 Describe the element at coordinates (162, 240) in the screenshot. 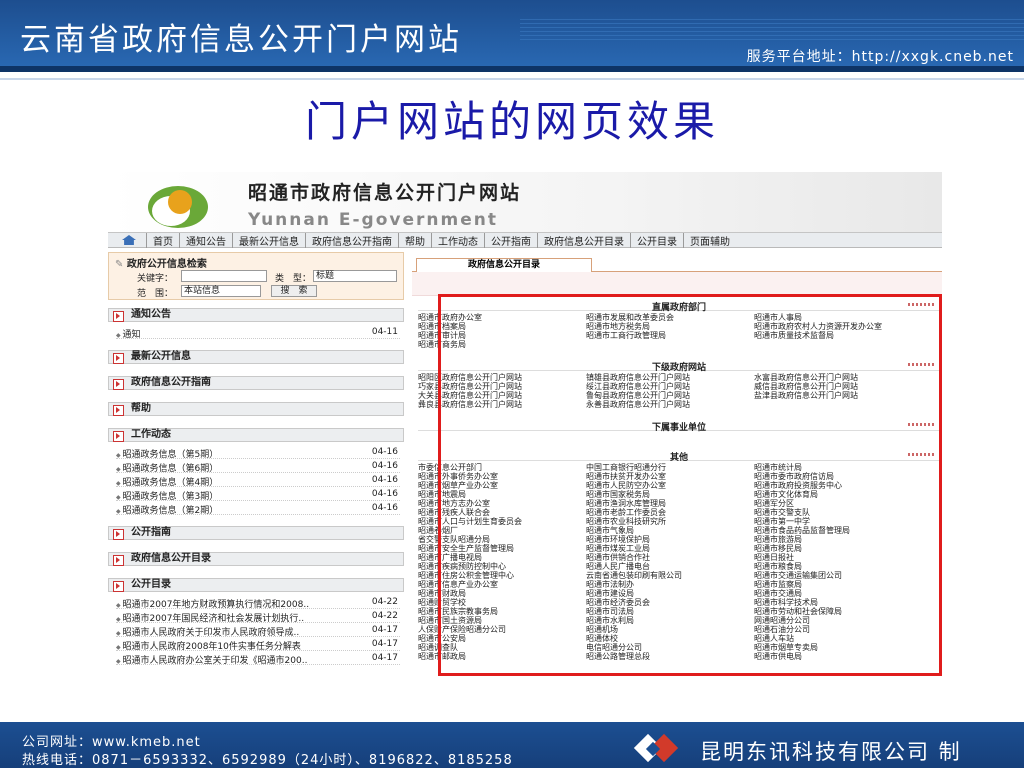

I see `nav-item: 首页` at that location.